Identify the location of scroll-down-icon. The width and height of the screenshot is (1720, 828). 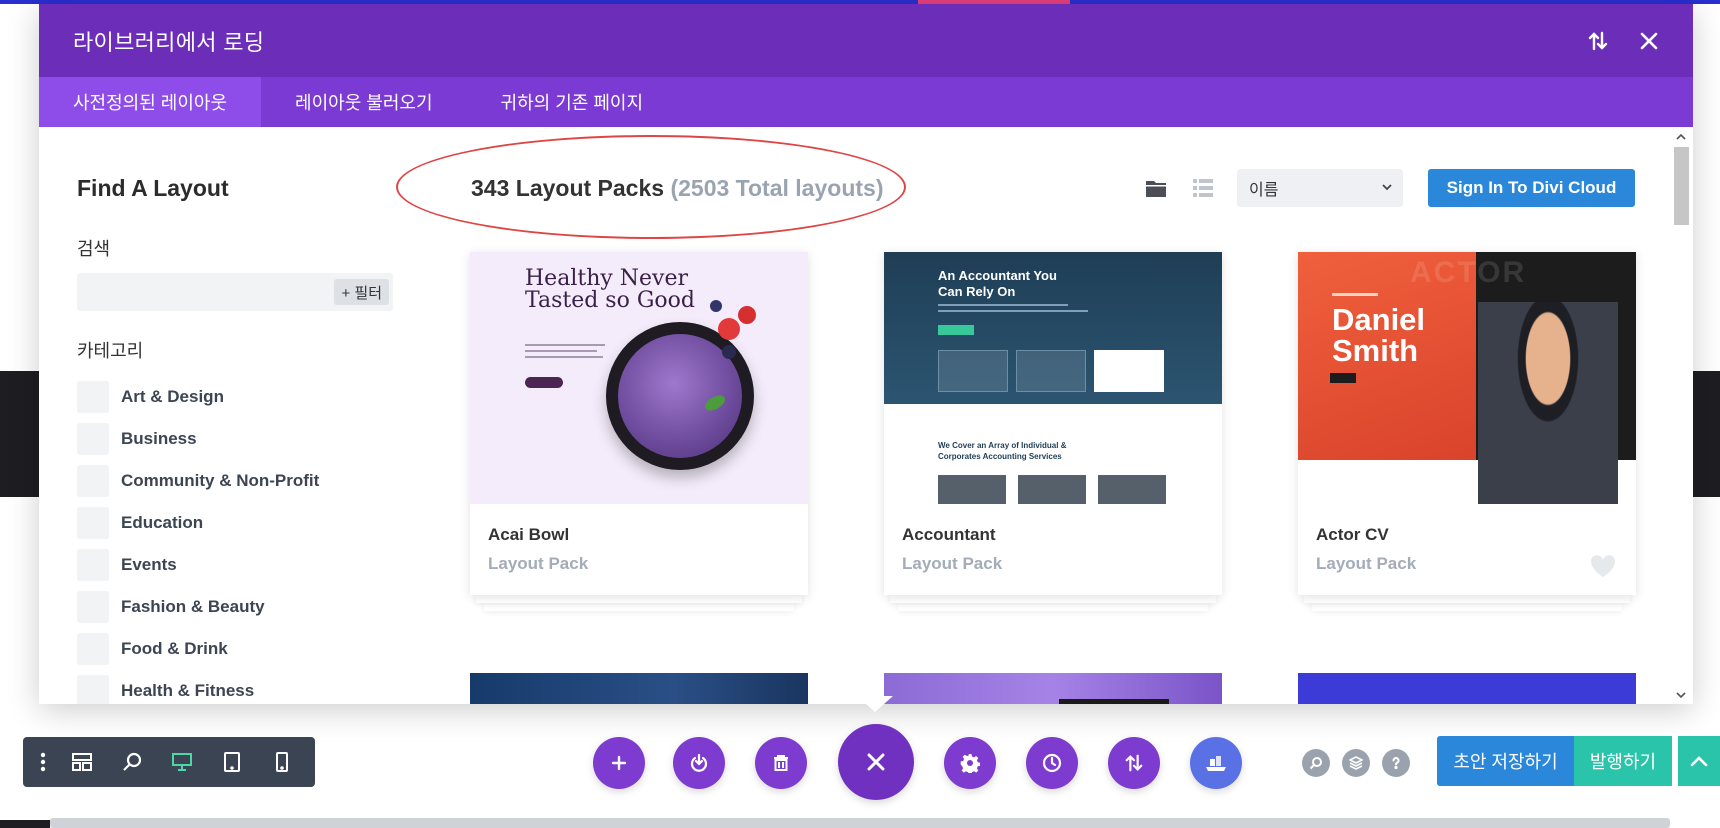
(1681, 694).